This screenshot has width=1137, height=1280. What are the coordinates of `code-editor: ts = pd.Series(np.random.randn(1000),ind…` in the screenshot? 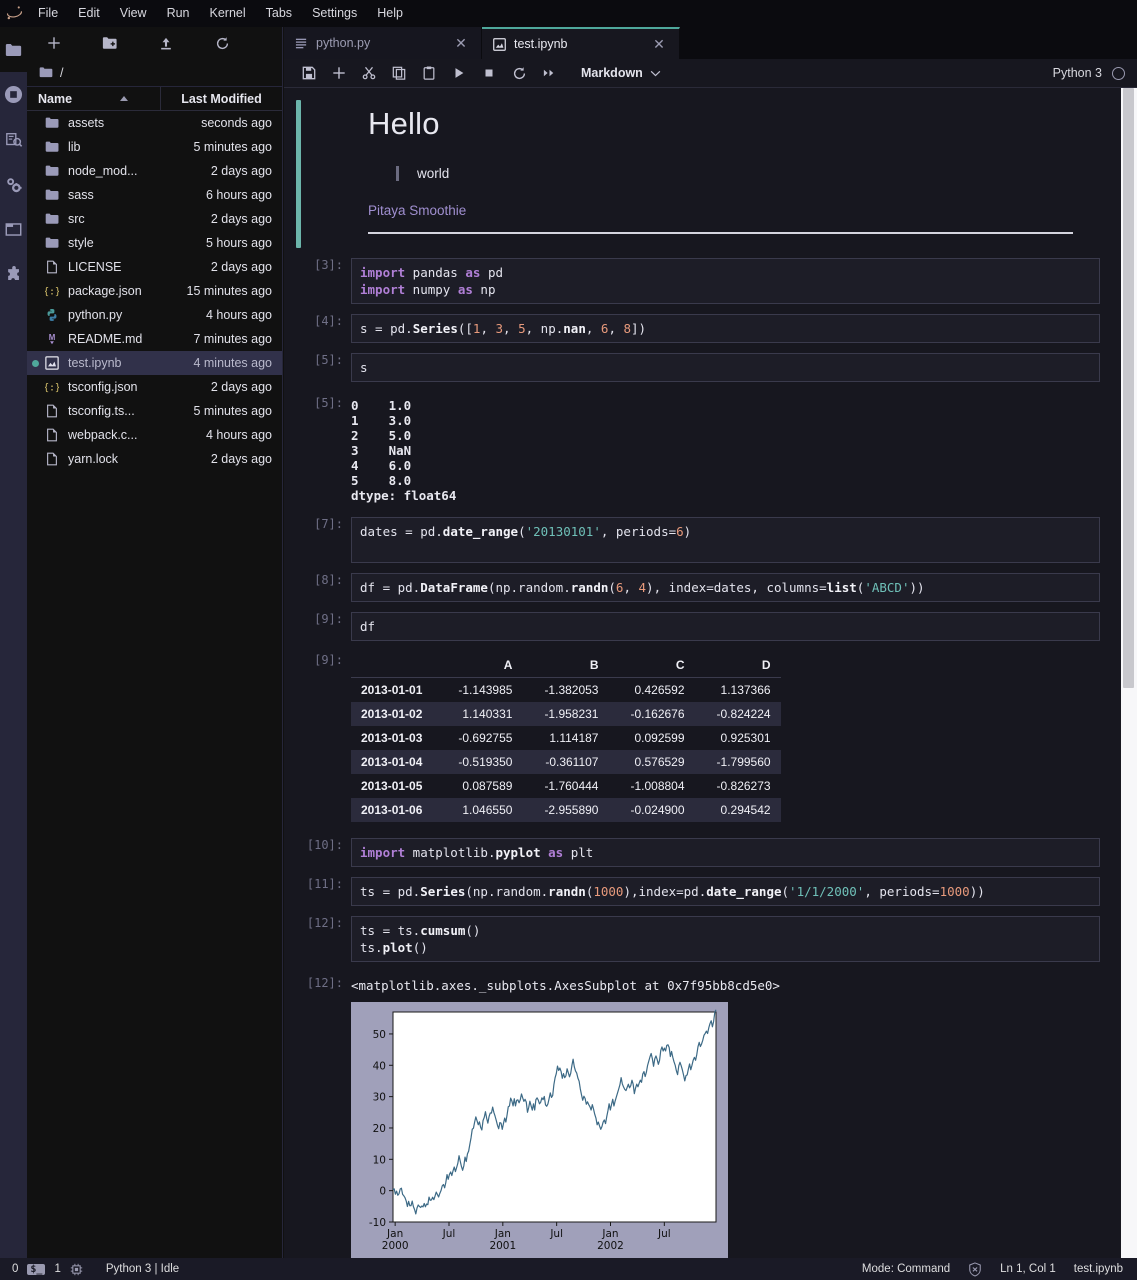 It's located at (725, 891).